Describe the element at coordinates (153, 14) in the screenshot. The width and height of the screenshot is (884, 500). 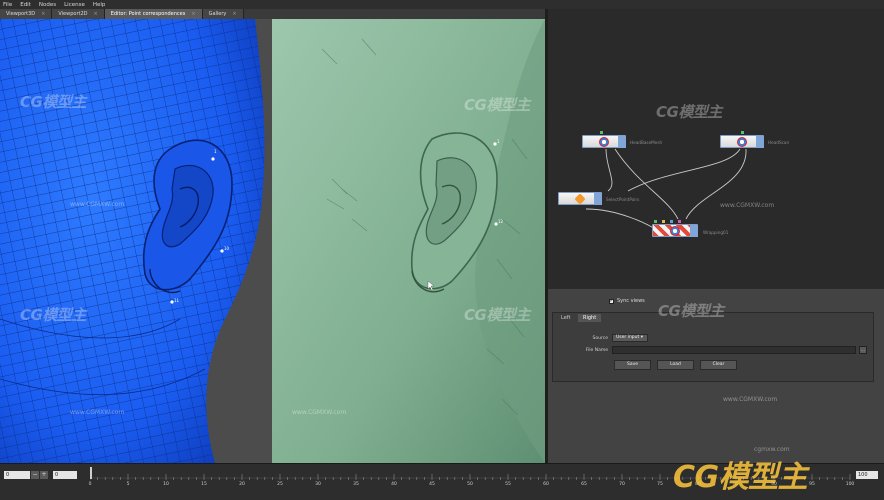
I see `tab-point-correspondences: Editor: Point correspondences ×` at that location.